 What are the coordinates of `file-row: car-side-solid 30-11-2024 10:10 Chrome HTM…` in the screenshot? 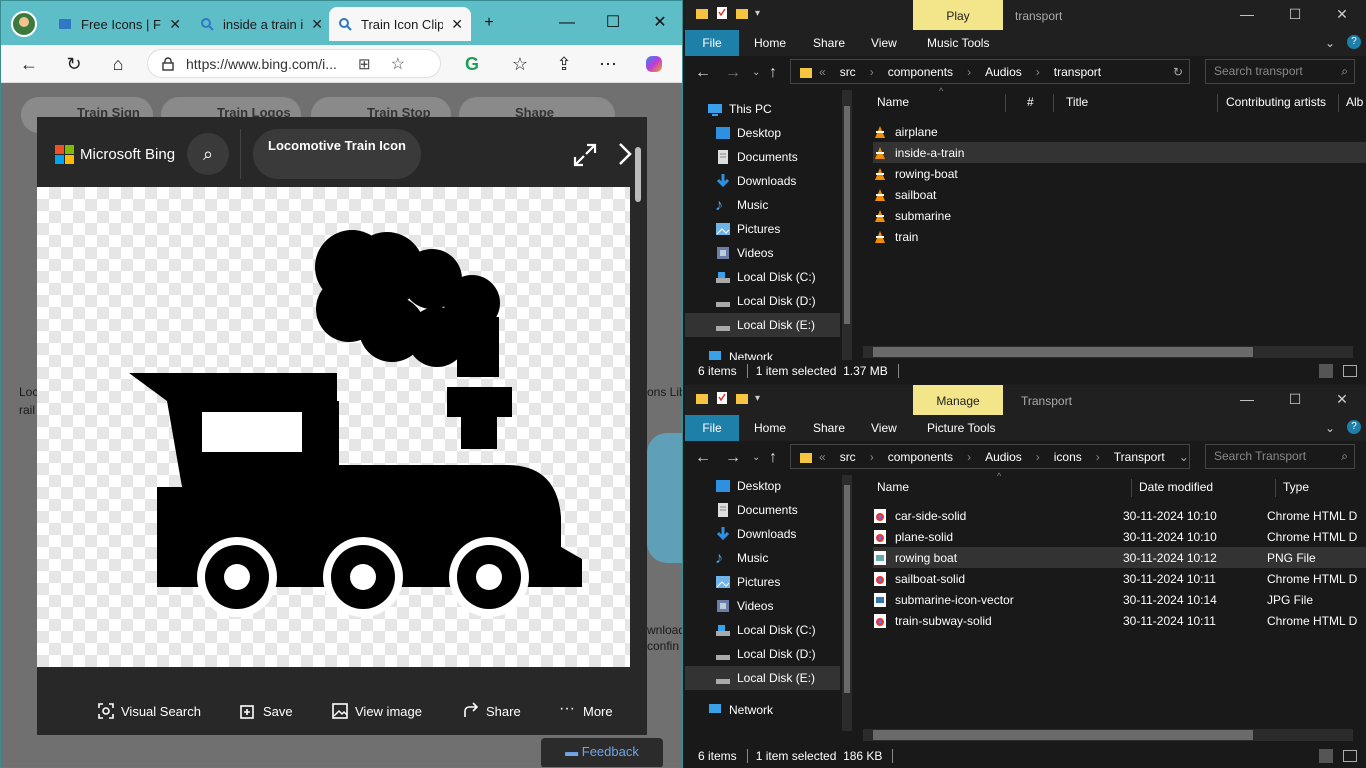 It's located at (1119, 515).